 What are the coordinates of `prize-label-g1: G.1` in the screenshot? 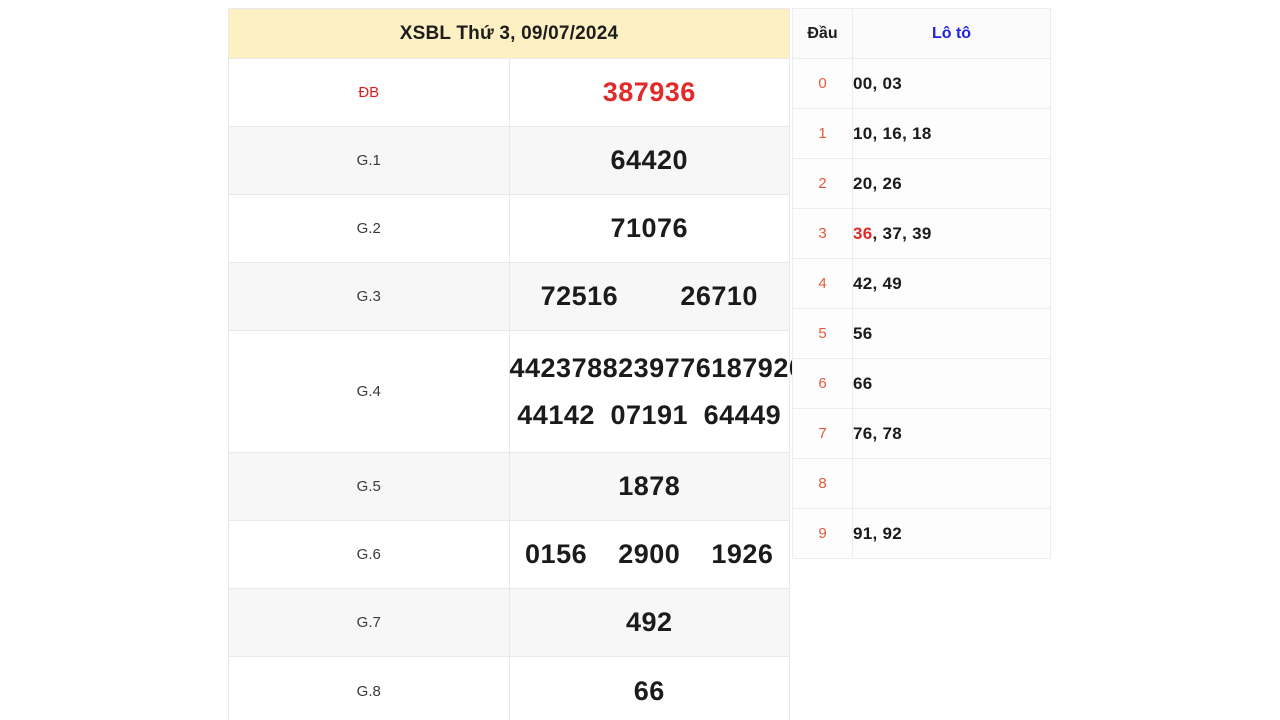 It's located at (369, 160).